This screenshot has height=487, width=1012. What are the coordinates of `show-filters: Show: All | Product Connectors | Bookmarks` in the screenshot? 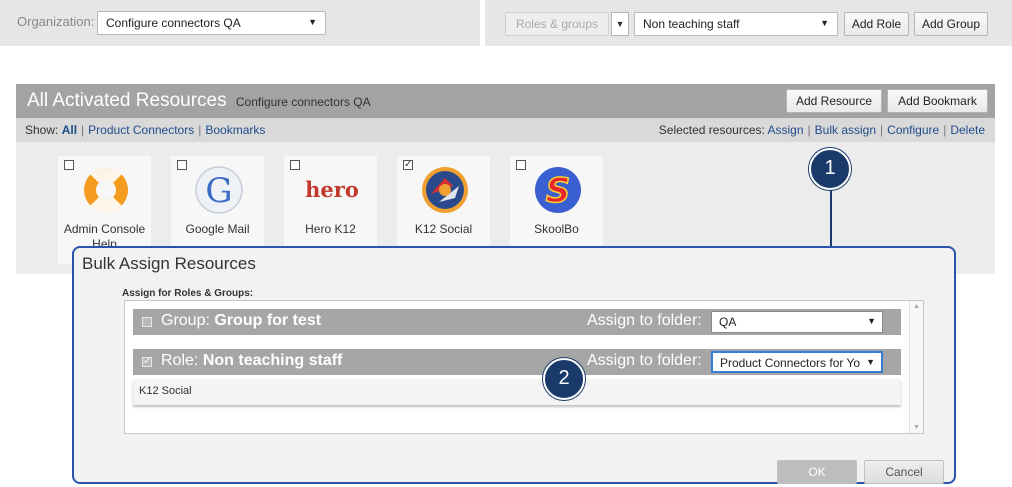 It's located at (145, 130).